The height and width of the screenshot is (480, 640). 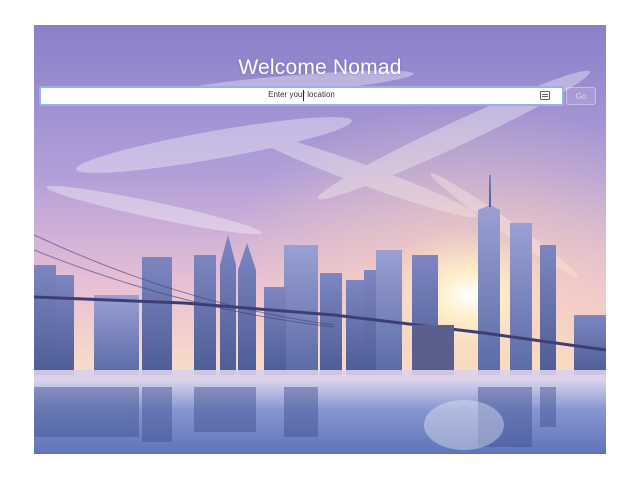 What do you see at coordinates (545, 95) in the screenshot?
I see `address-card-icon` at bounding box center [545, 95].